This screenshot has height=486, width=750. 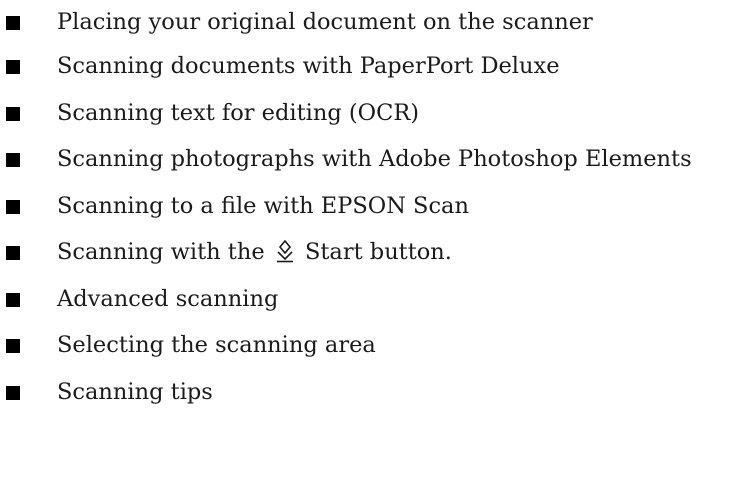 What do you see at coordinates (308, 66) in the screenshot?
I see `list-item-text: Scanning documents with PaperPort Deluxe` at bounding box center [308, 66].